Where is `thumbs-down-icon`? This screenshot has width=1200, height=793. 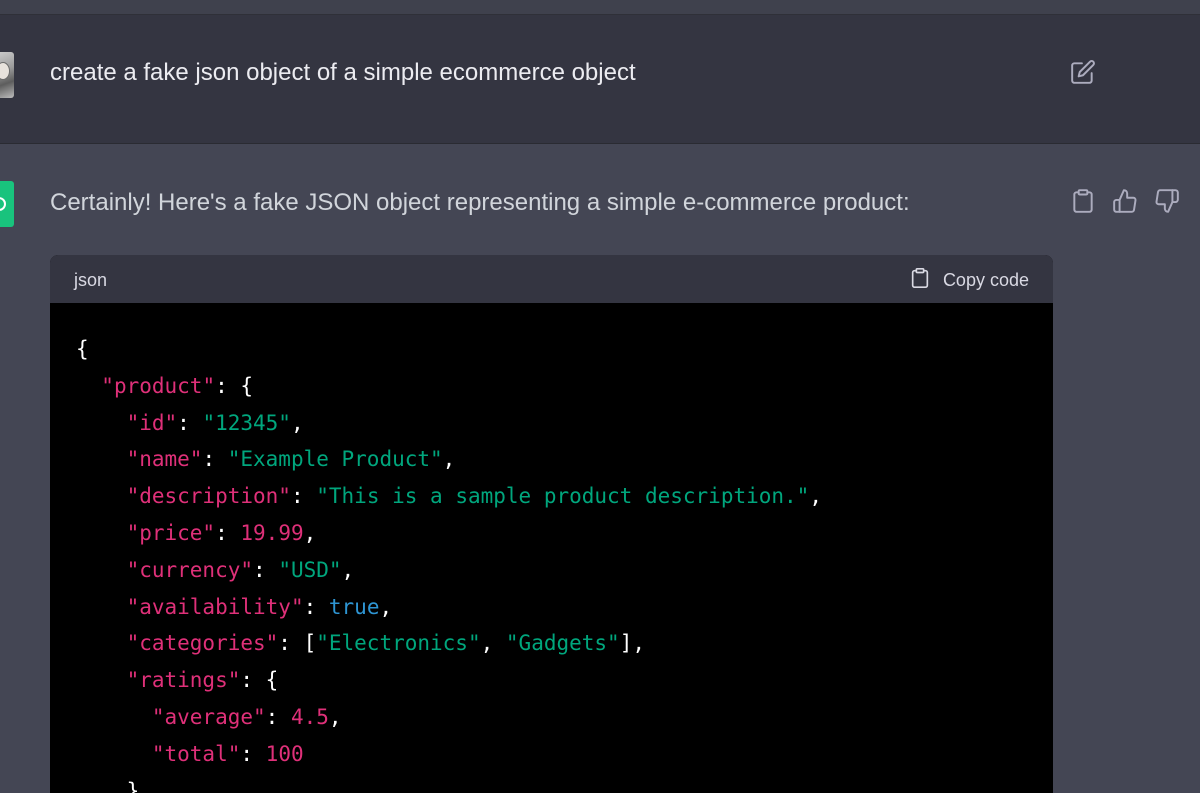
thumbs-down-icon is located at coordinates (1167, 201).